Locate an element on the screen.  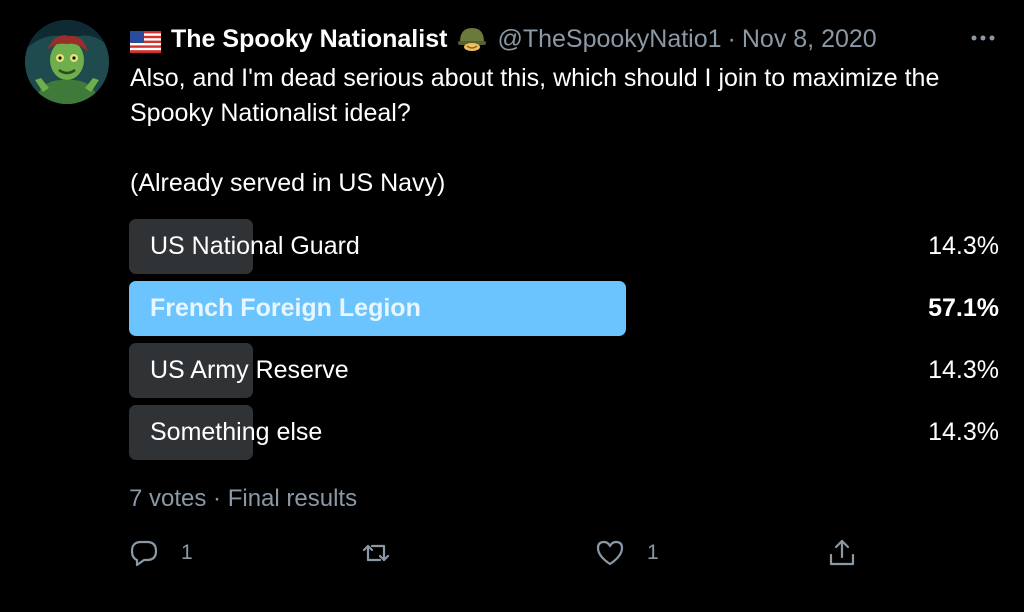
poll-option-percent: 57.1% is located at coordinates (963, 308).